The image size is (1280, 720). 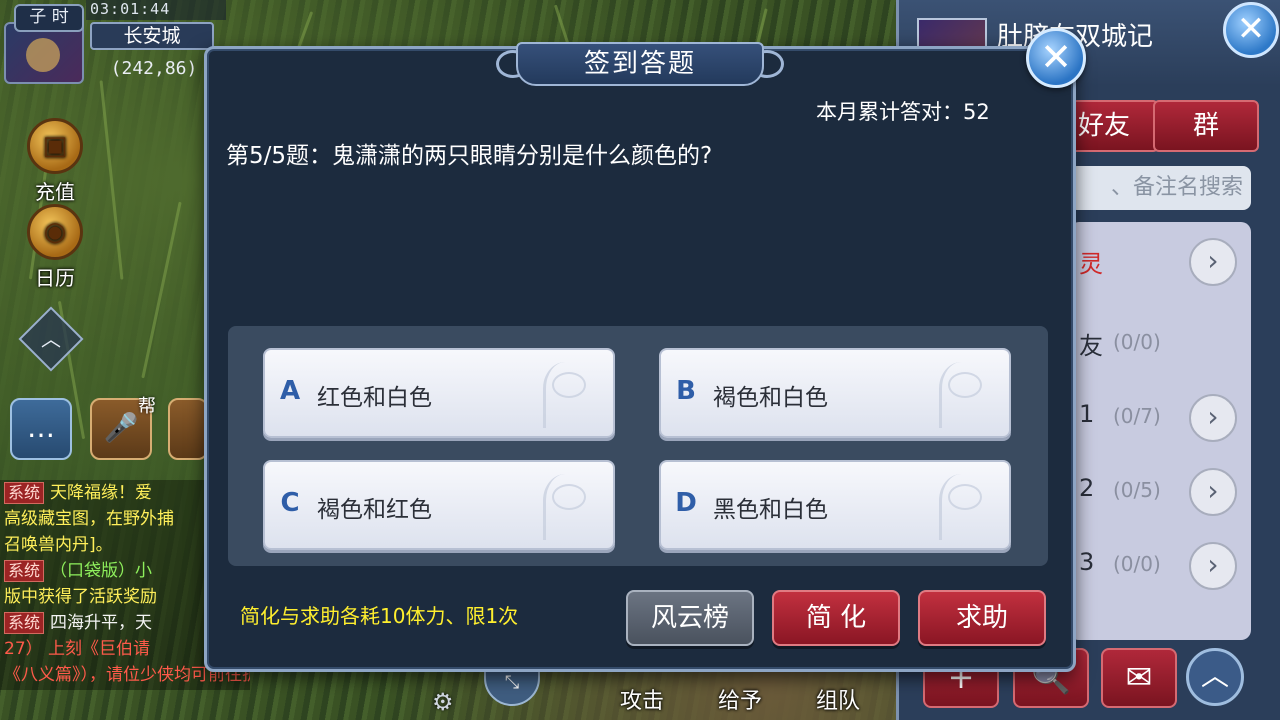 I want to click on gong-icon: ◉, so click(x=55, y=232).